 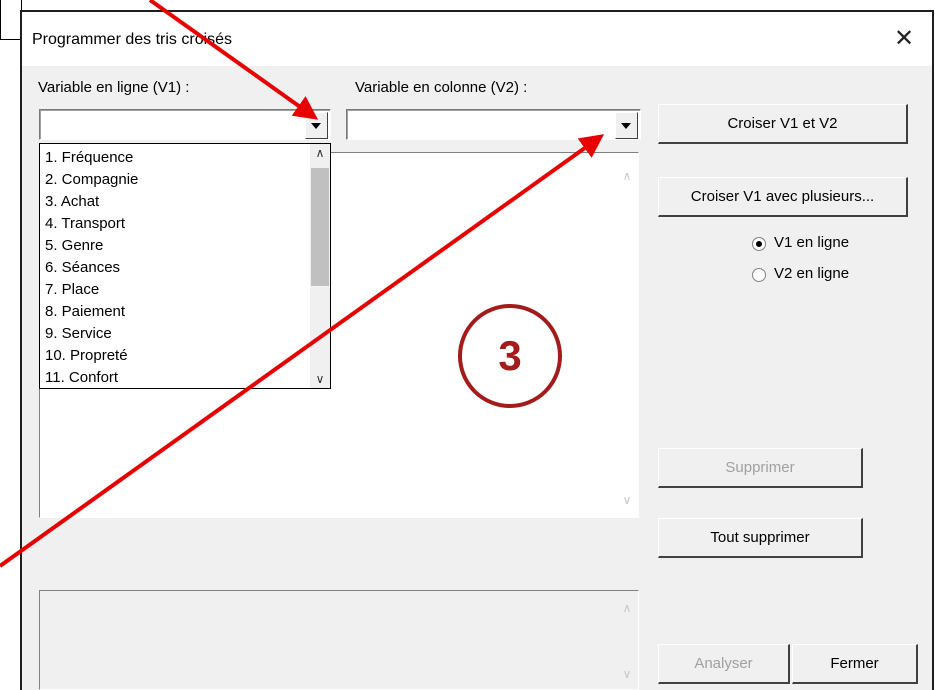 What do you see at coordinates (627, 500) in the screenshot?
I see `list-scroll-down-icon: ∨` at bounding box center [627, 500].